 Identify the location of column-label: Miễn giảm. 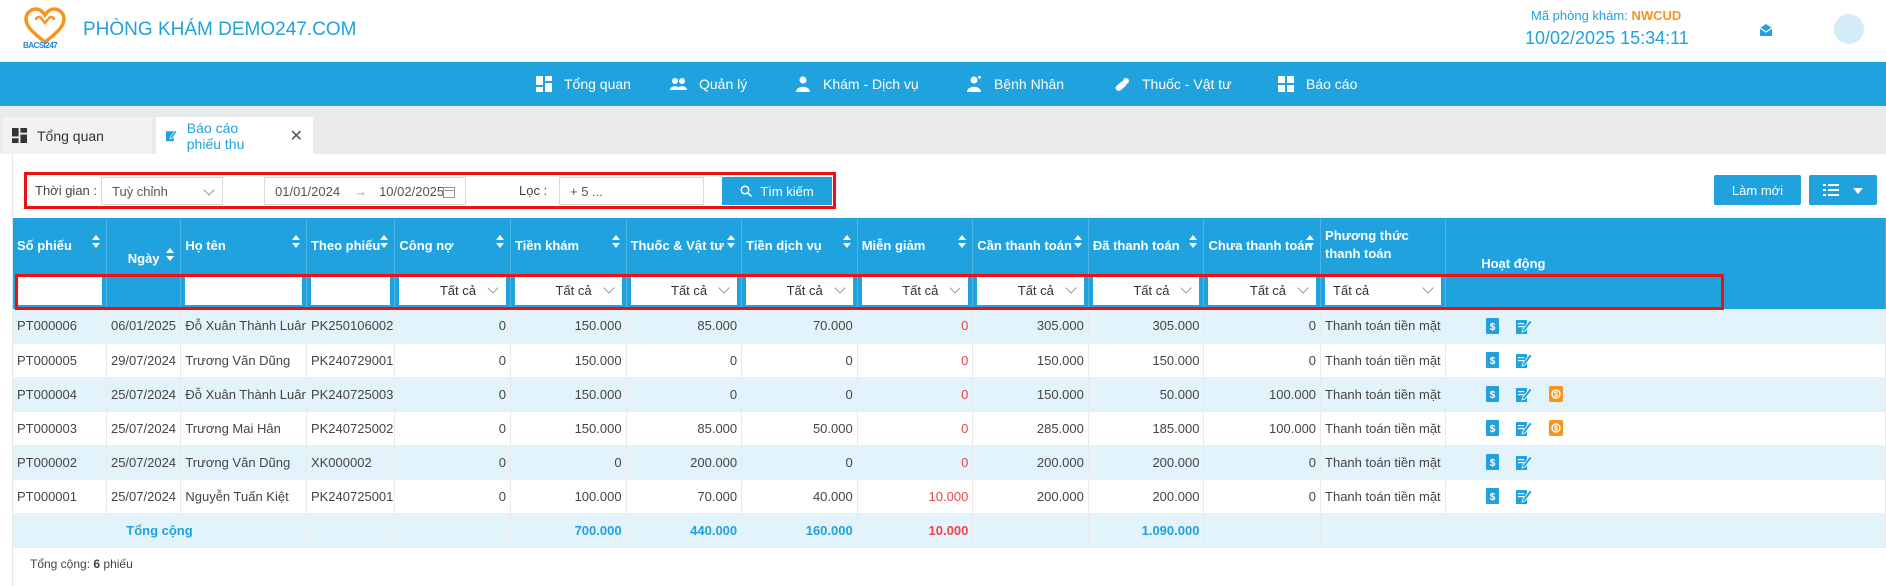
(893, 245).